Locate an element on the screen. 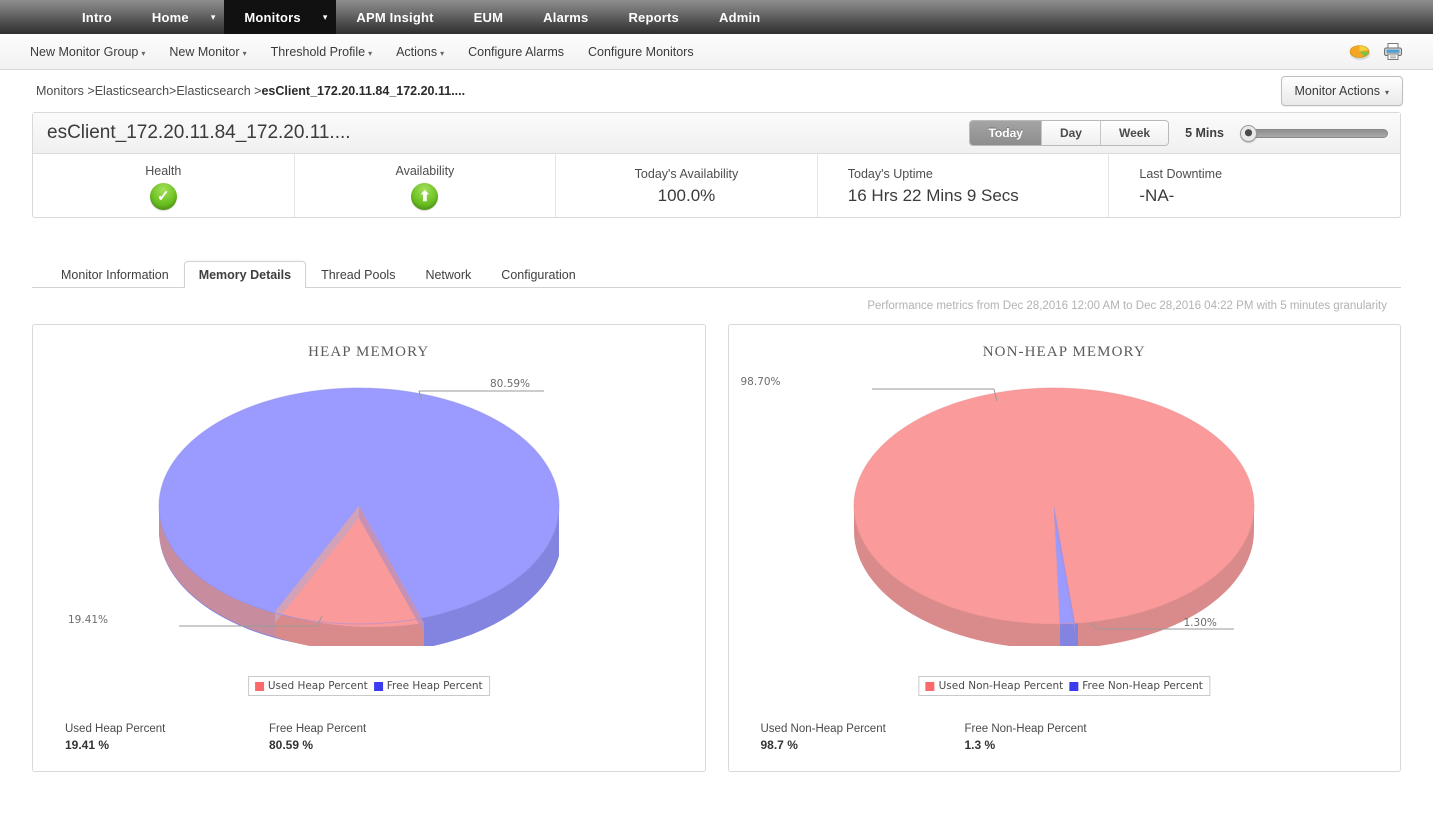  legend-entry-used-non-heap: Used Non-Heap Percent is located at coordinates (994, 686).